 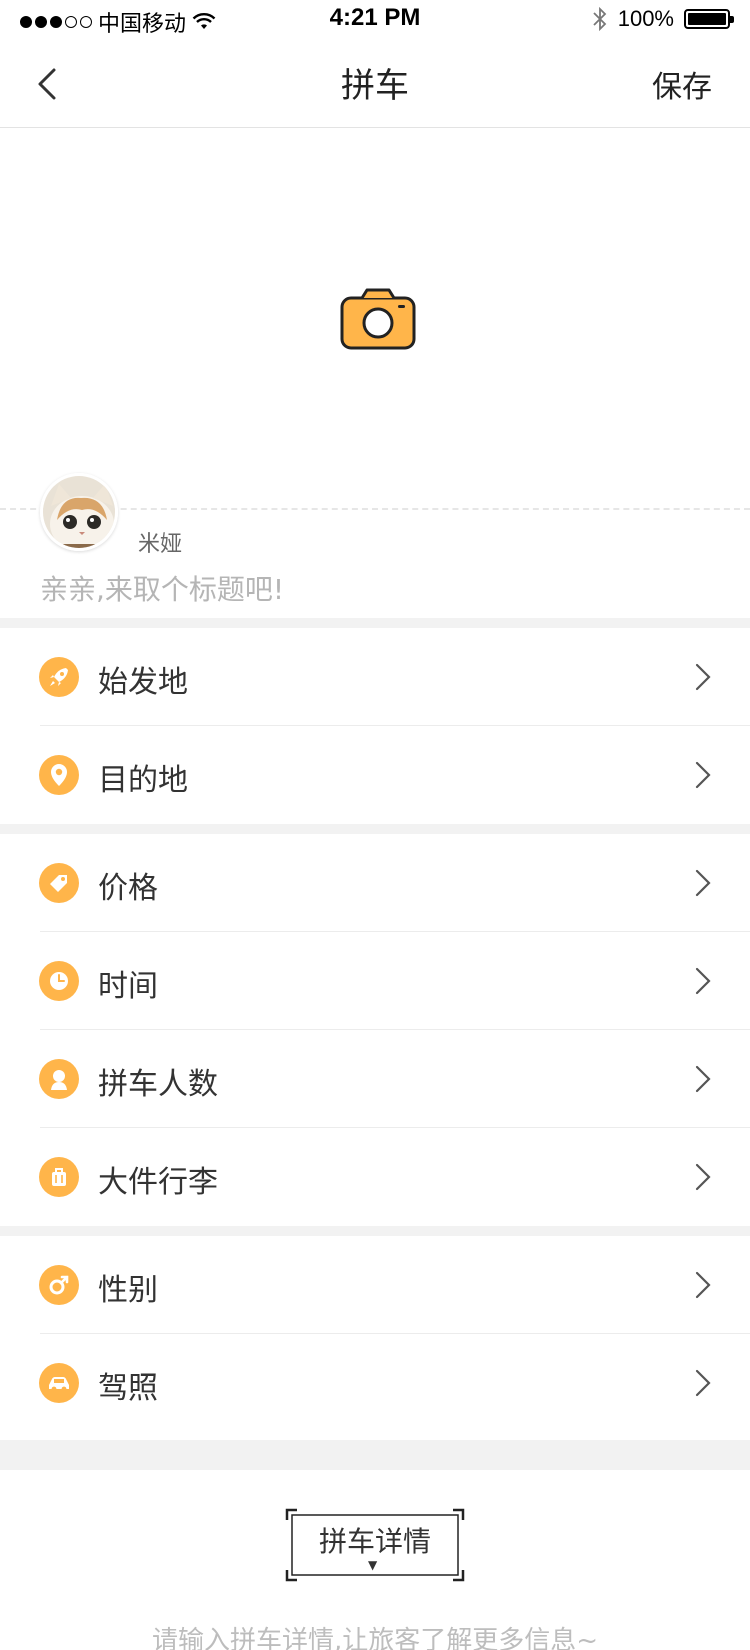 I want to click on row-drivers-license: 驾照, so click(x=375, y=1383).